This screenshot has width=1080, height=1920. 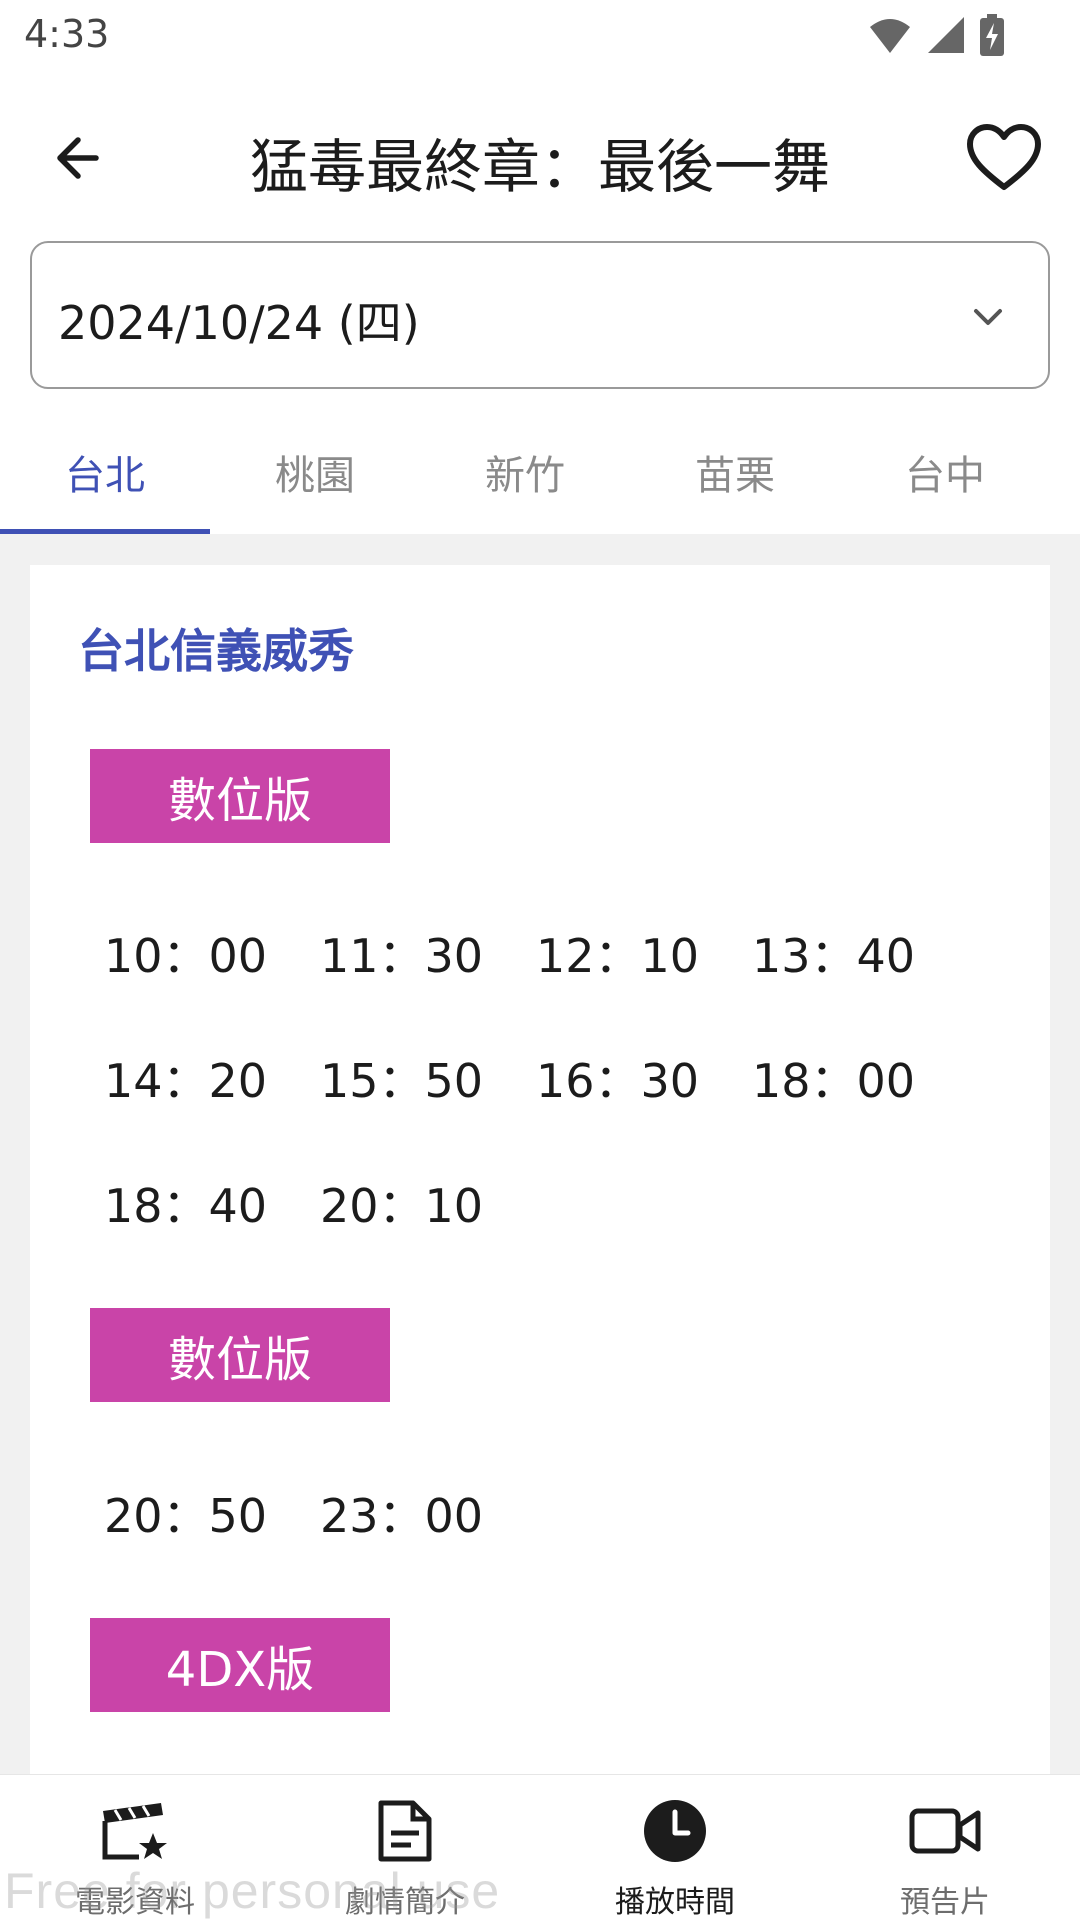 I want to click on date-select: 2024/10/24 (四), so click(x=540, y=315).